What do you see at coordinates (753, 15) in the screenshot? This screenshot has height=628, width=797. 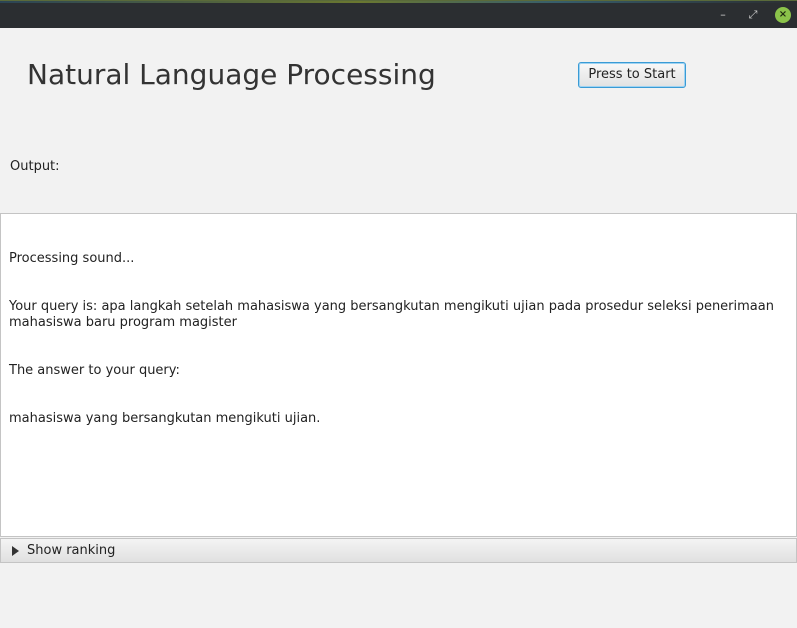 I see `maximize-icon: ⤢` at bounding box center [753, 15].